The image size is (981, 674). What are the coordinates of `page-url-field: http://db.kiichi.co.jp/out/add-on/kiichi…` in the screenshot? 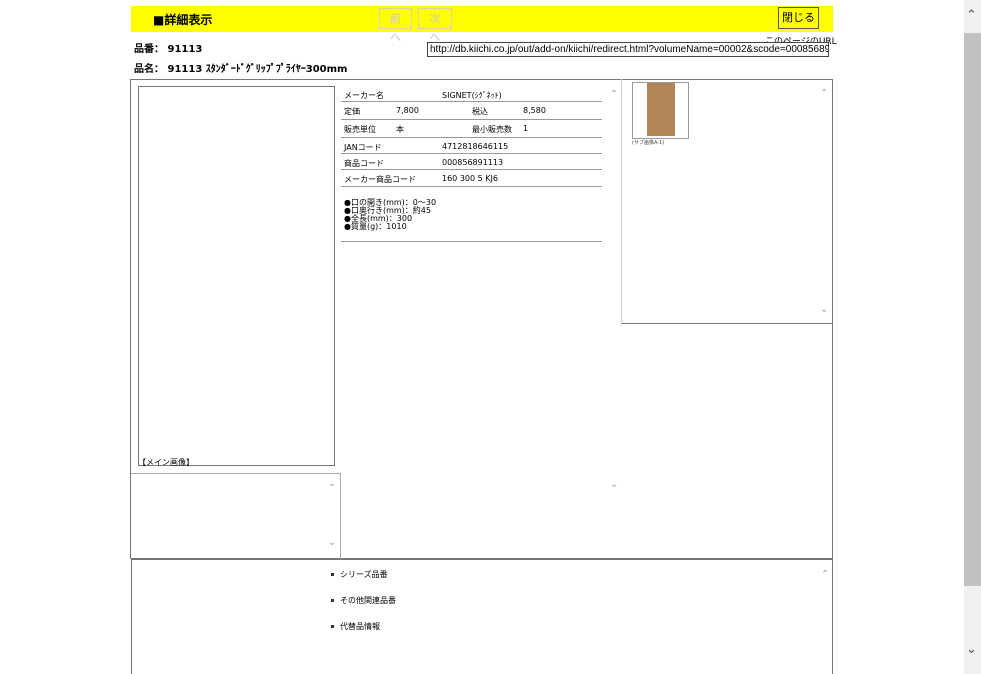 It's located at (628, 49).